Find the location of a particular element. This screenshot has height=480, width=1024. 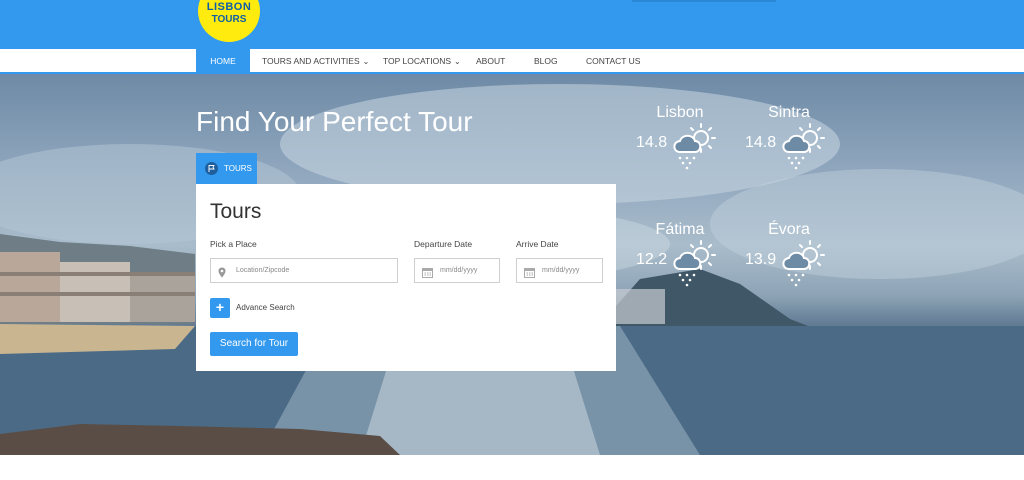

nav-item-top-locations: TOP LOCATIONS ⌄ is located at coordinates (422, 61).